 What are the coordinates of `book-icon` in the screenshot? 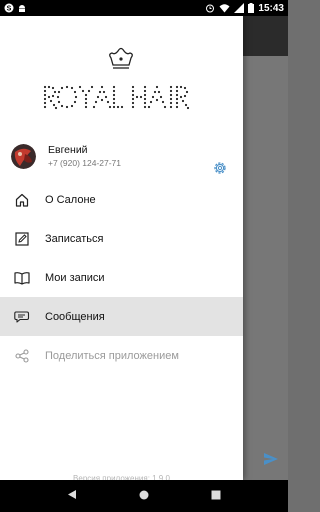 It's located at (22, 278).